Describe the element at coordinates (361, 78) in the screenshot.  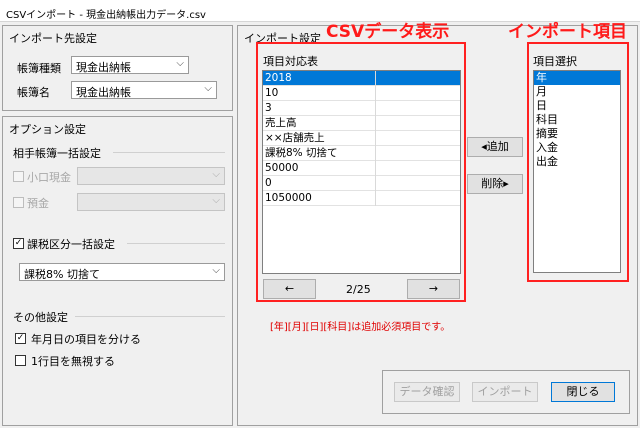
I see `table-row: 2018` at that location.